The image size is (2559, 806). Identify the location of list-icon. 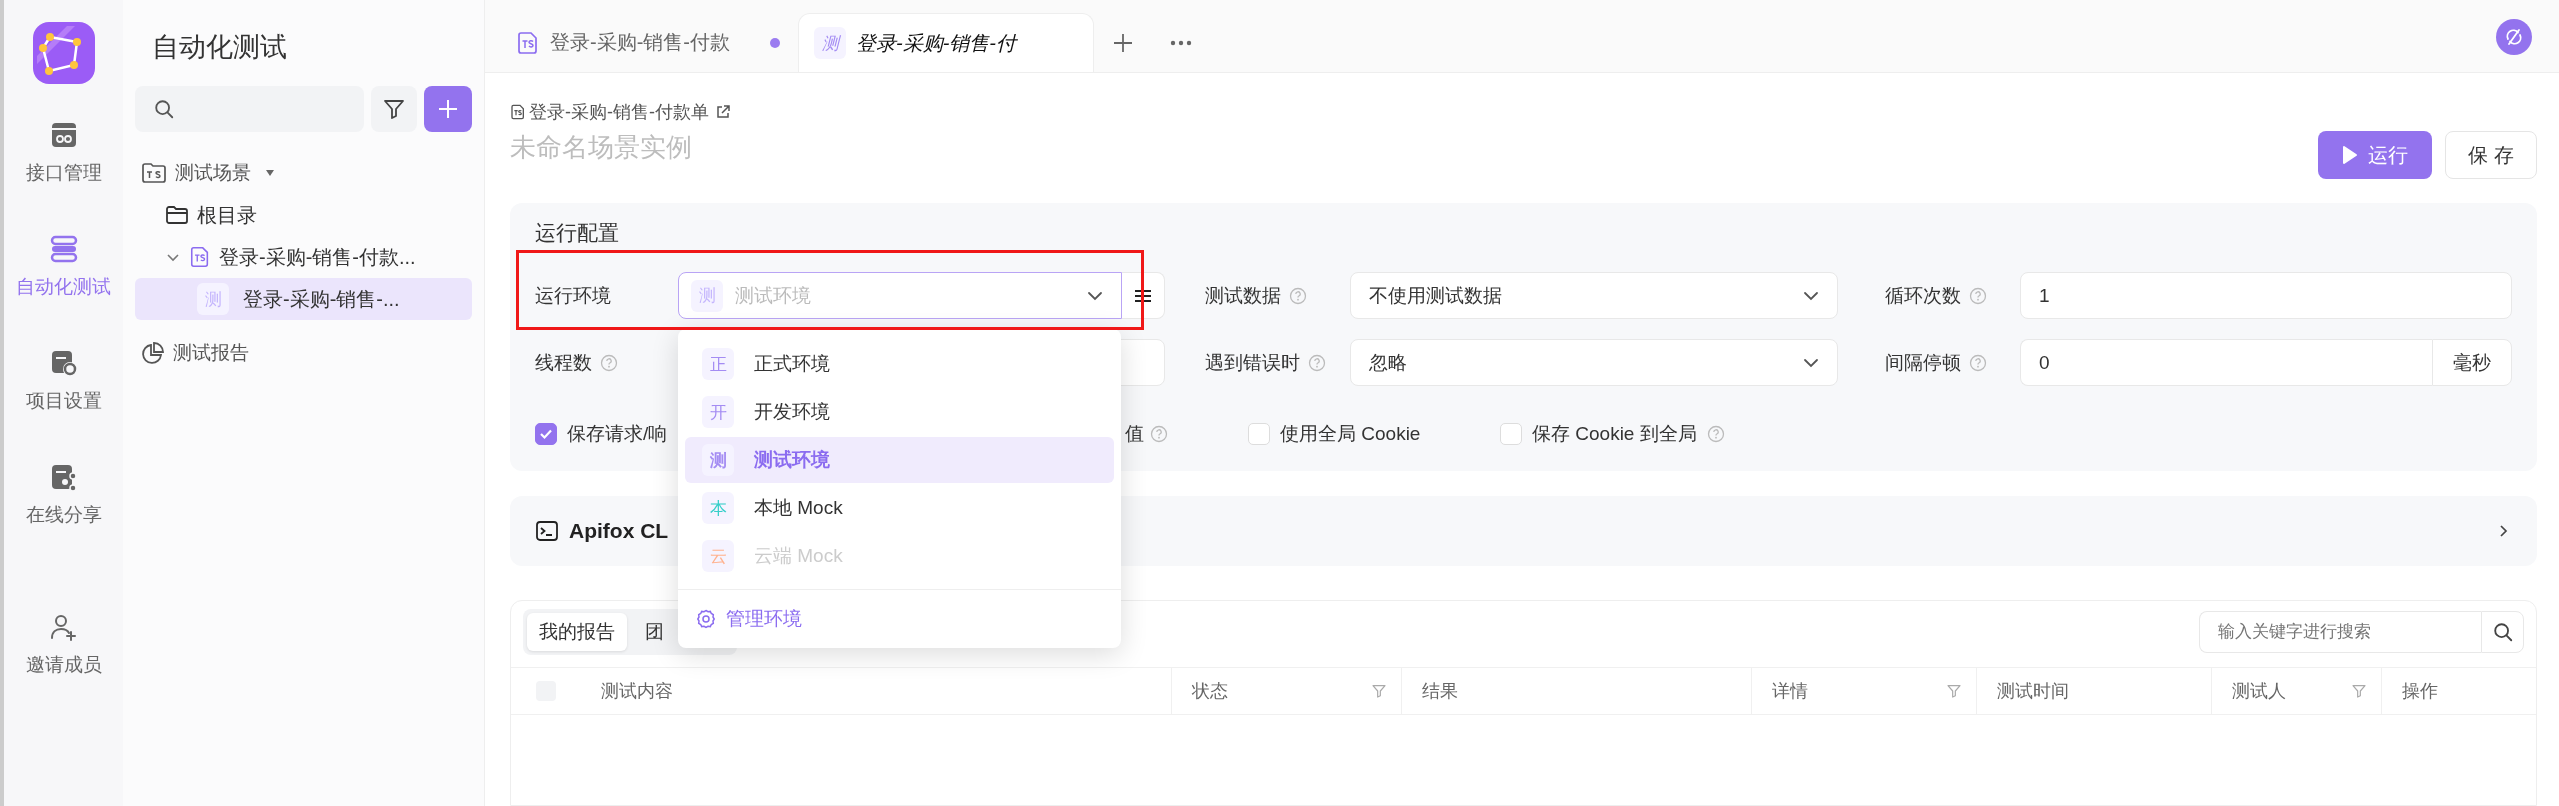
(1143, 295).